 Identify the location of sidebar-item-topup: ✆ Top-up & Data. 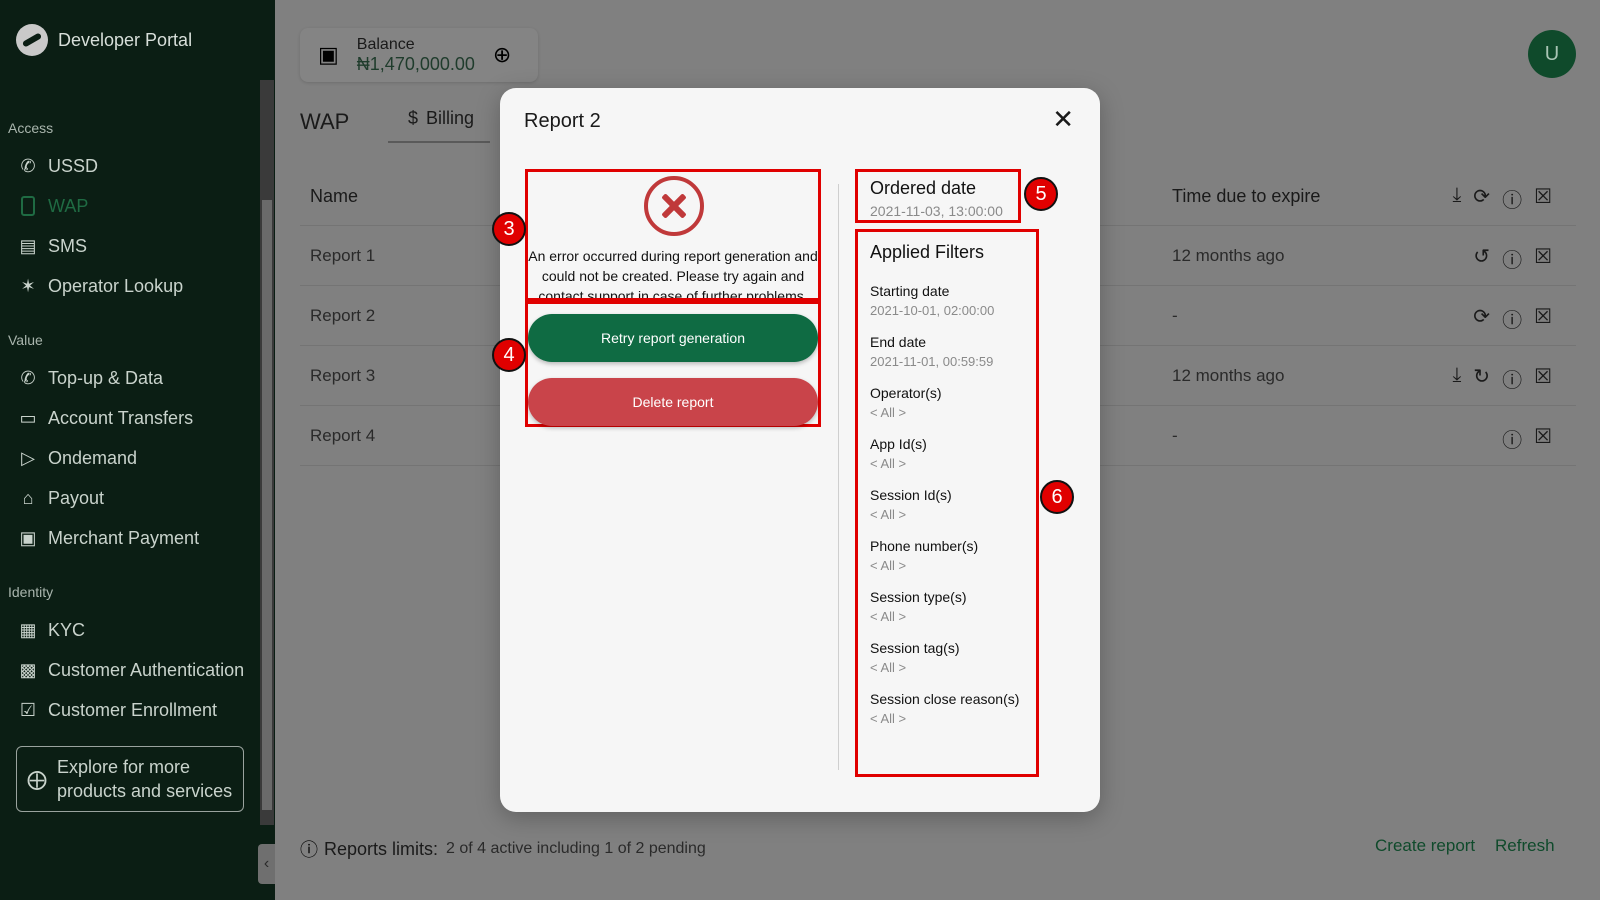
(90, 378).